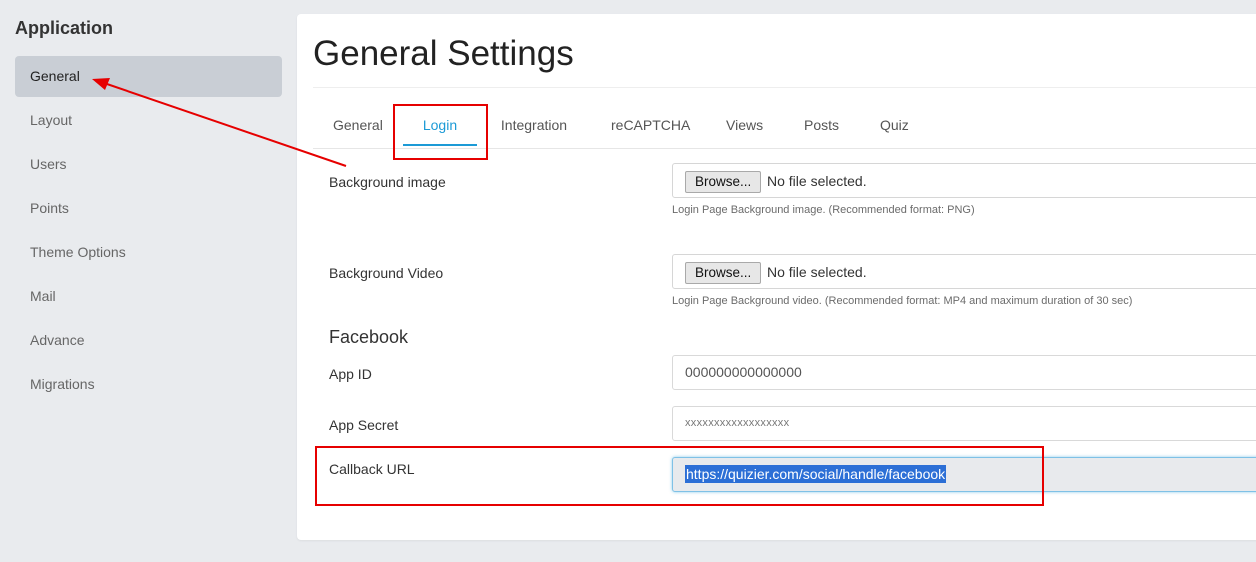 Image resolution: width=1256 pixels, height=562 pixels. What do you see at coordinates (148, 296) in the screenshot?
I see `sidebar-item-mail: Mail` at bounding box center [148, 296].